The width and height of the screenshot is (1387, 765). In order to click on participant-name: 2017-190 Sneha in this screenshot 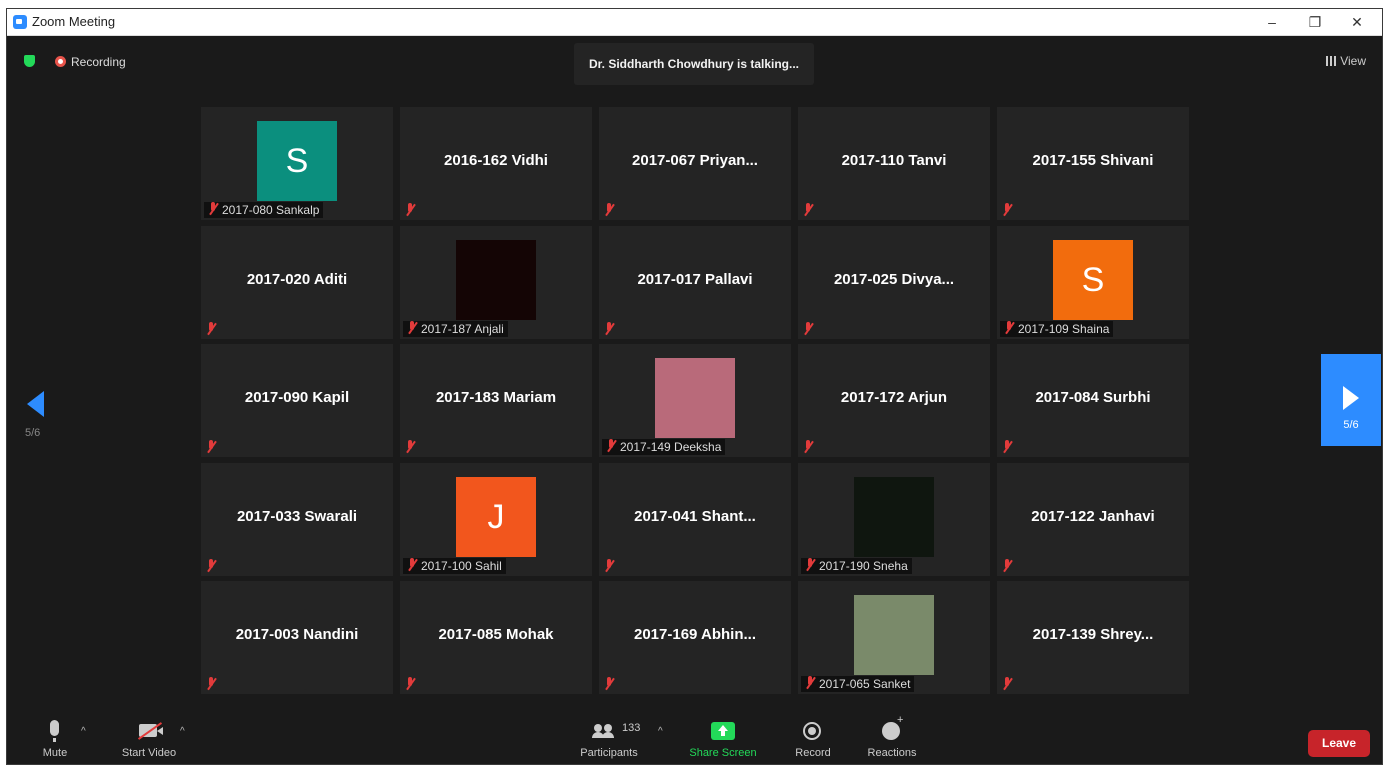, I will do `click(863, 566)`.